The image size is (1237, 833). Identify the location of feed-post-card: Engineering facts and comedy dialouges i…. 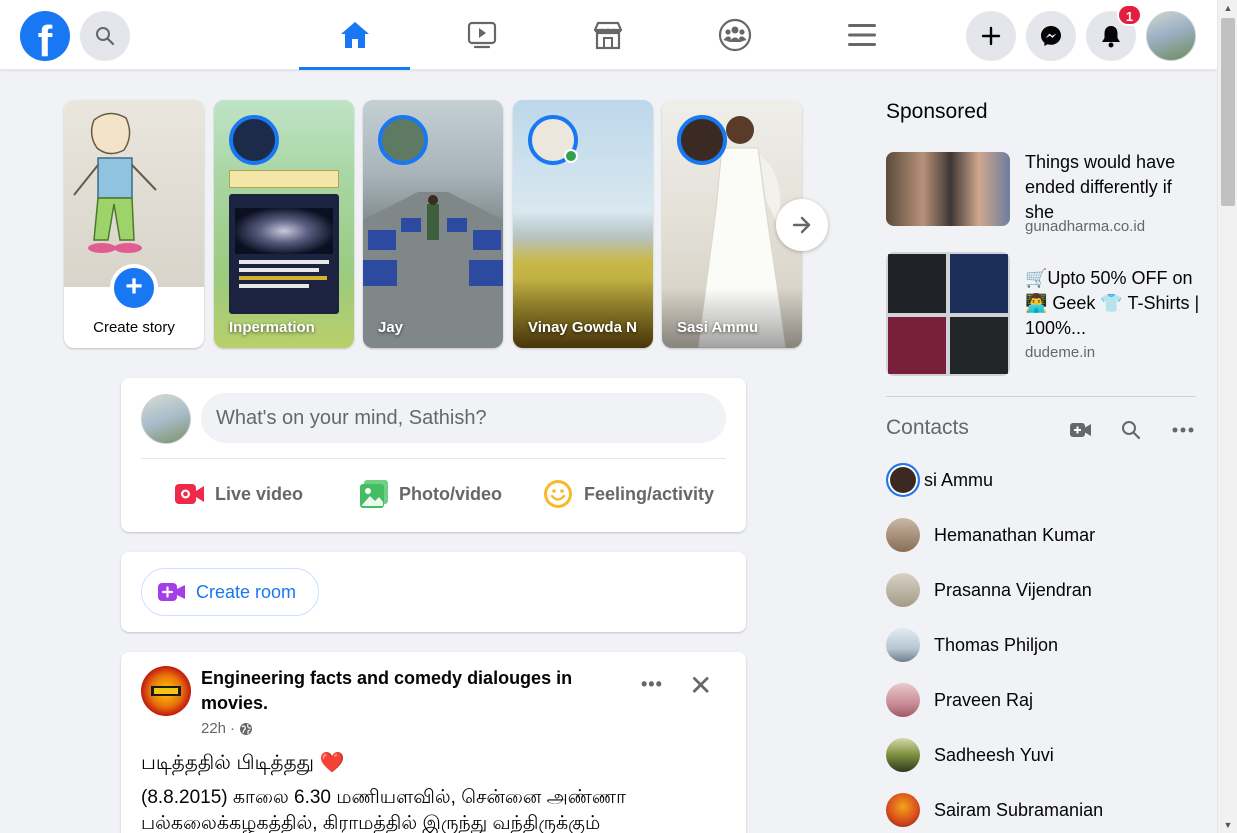
(433, 742).